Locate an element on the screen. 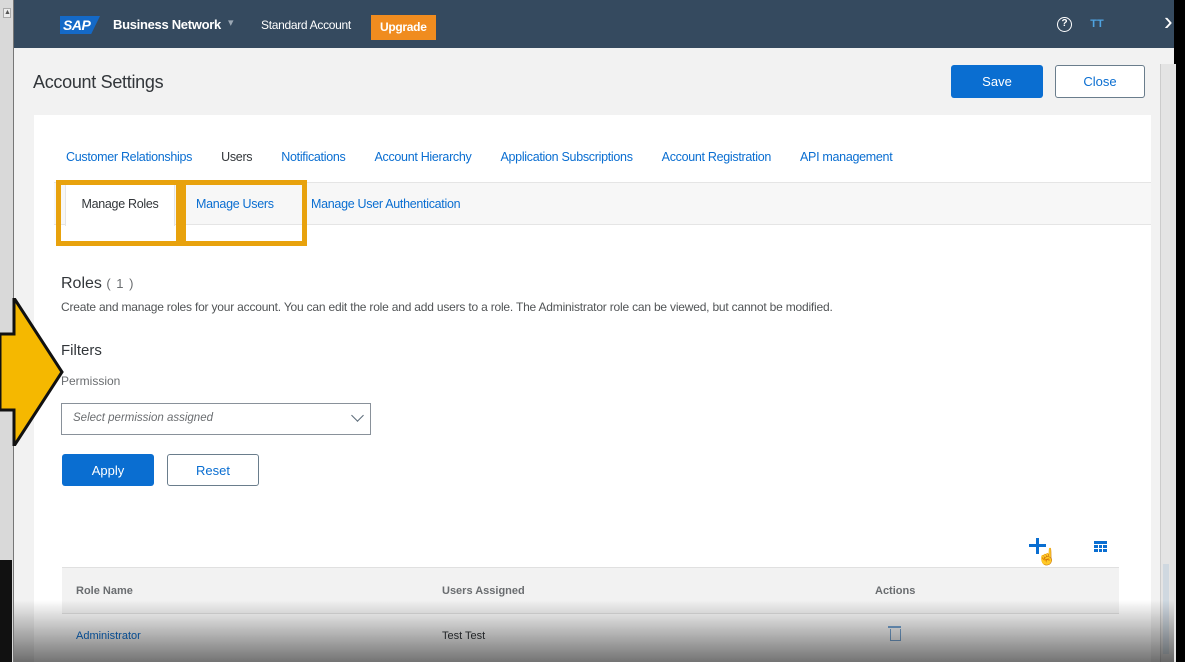 The image size is (1185, 662). column-users-assigned: Users Assigned is located at coordinates (483, 591).